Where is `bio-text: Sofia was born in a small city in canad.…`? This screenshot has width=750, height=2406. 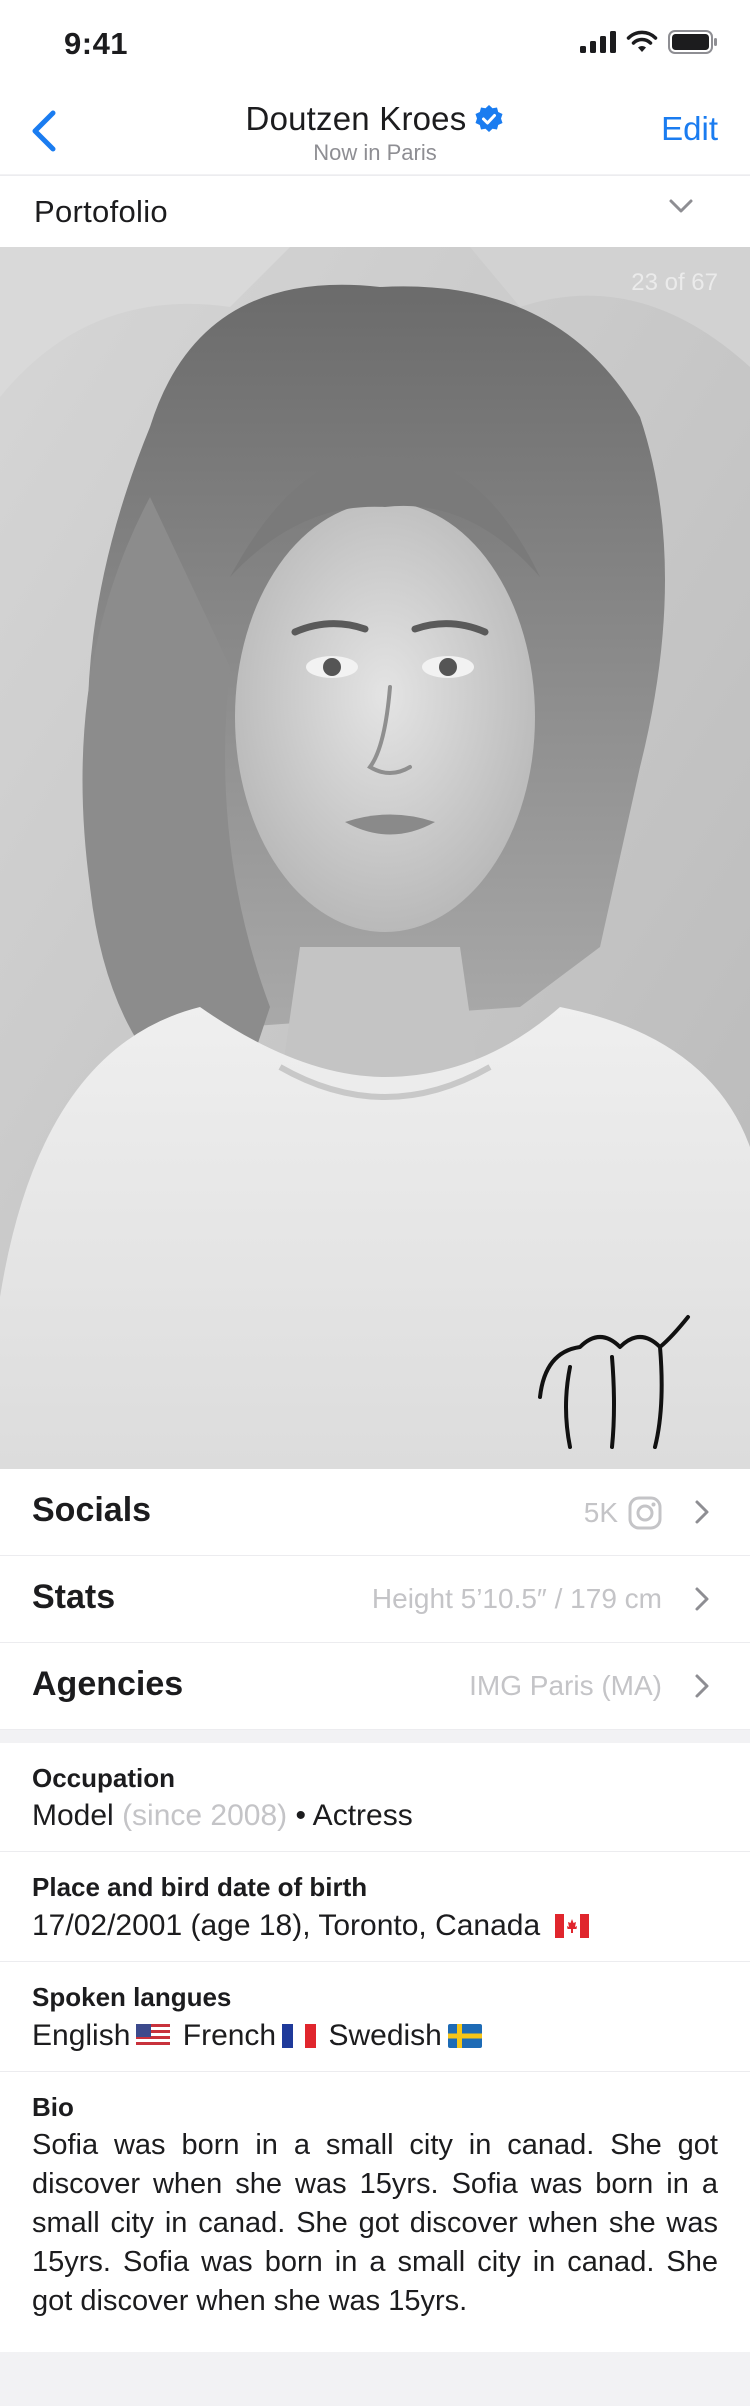 bio-text: Sofia was born in a small city in canad.… is located at coordinates (375, 2223).